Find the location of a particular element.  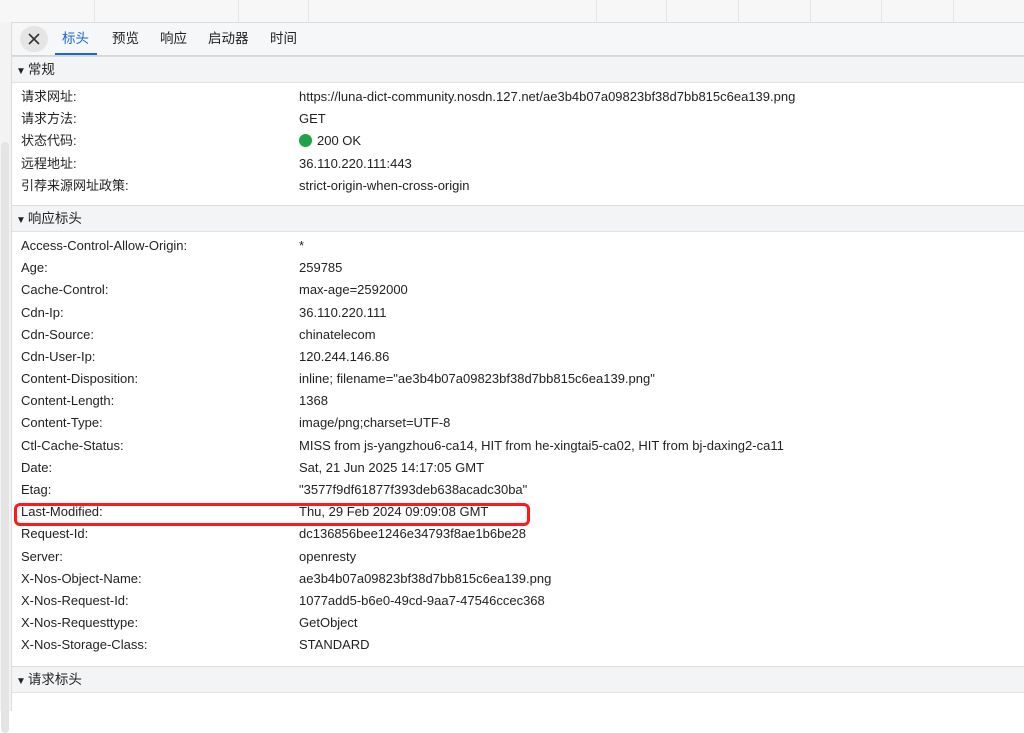

tab-initiator: 启动器 is located at coordinates (228, 39).